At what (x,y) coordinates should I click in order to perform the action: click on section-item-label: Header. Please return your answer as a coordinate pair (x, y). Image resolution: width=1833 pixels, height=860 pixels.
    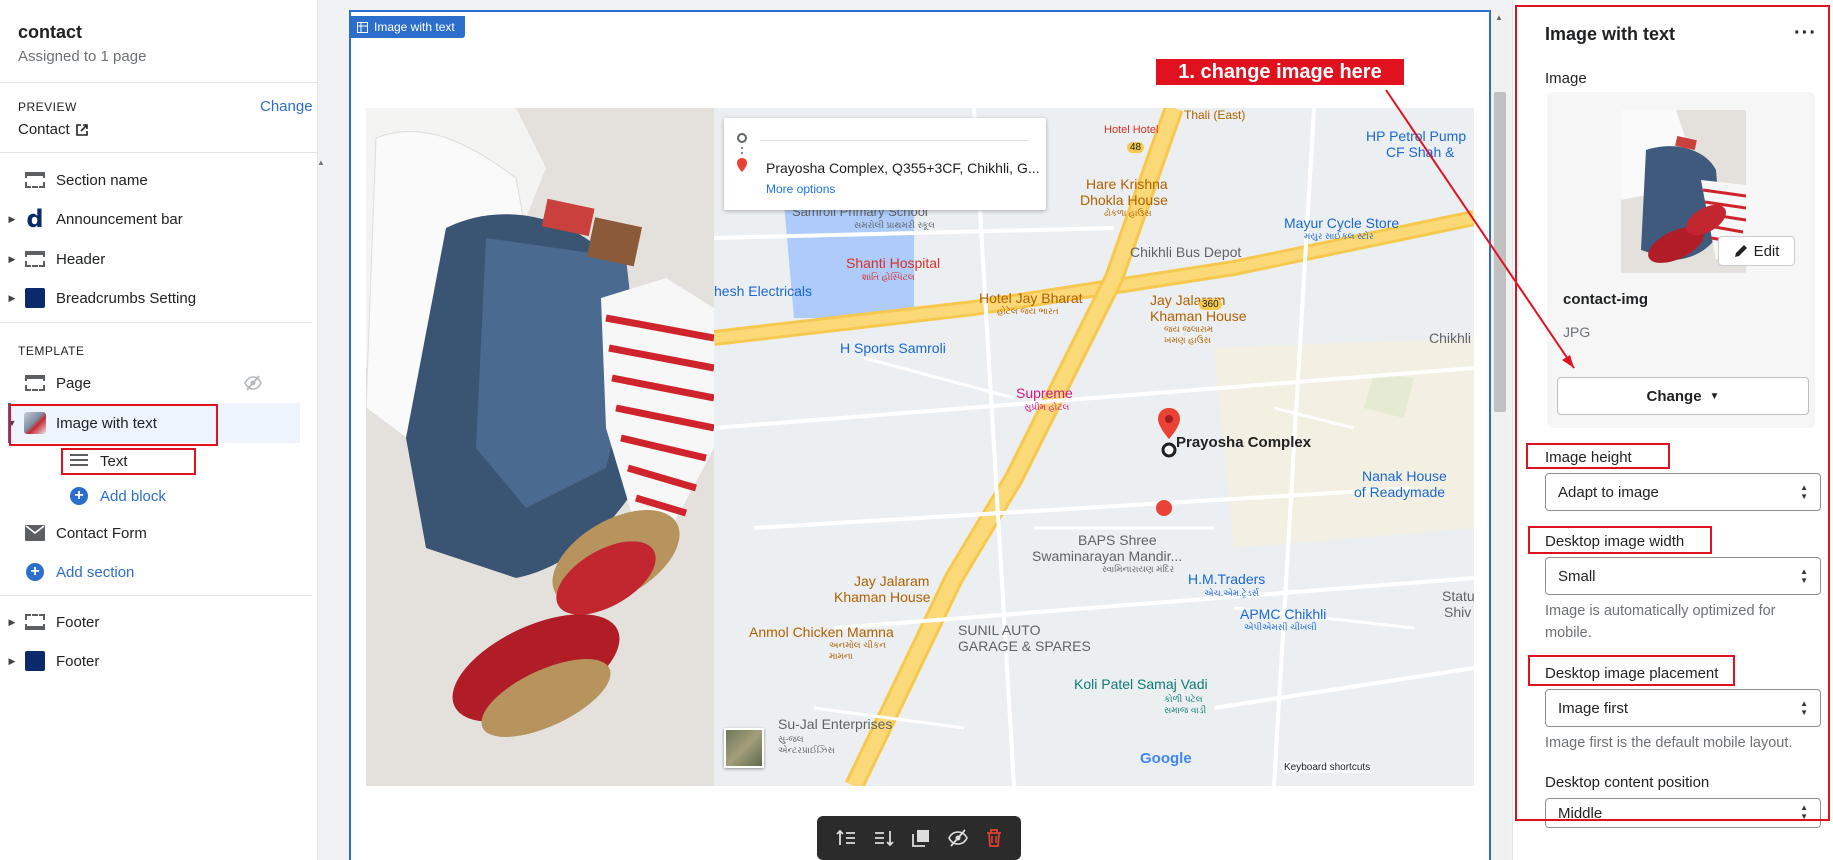
    Looking at the image, I should click on (81, 259).